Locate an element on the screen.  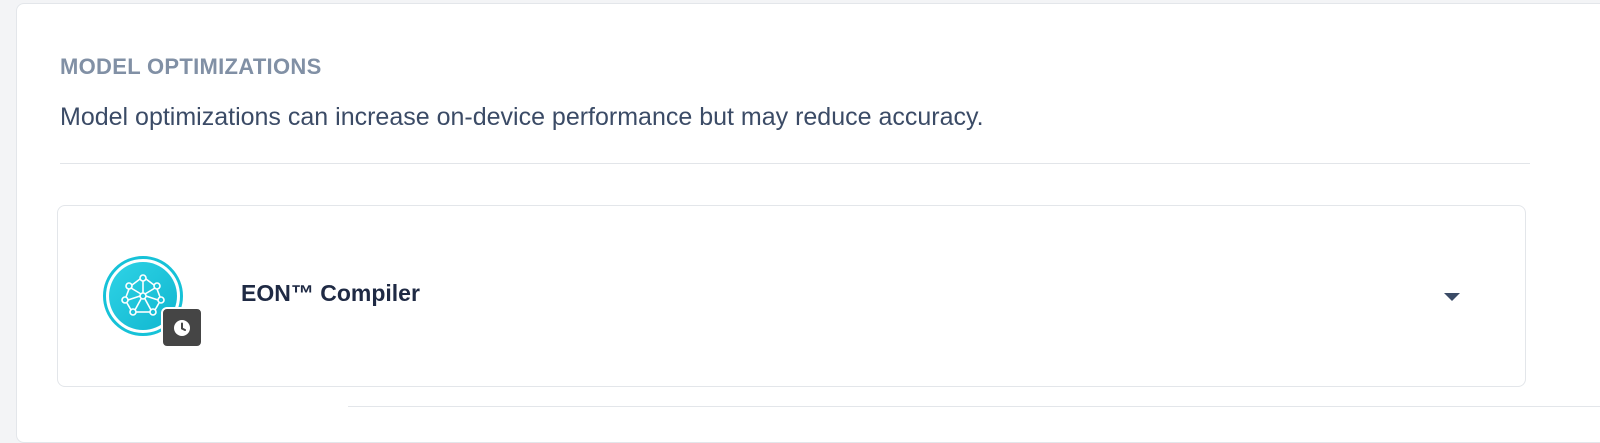
caret-down-icon is located at coordinates (1452, 297).